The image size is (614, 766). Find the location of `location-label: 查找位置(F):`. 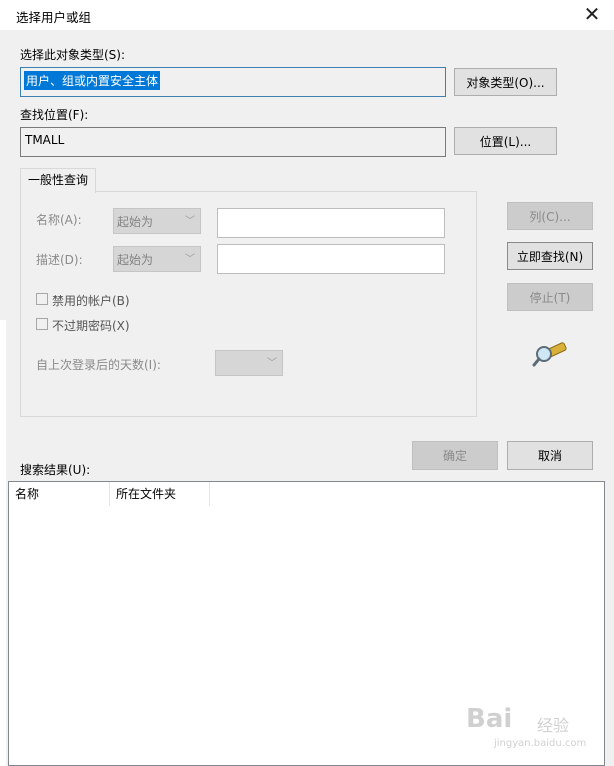

location-label: 查找位置(F): is located at coordinates (54, 115).